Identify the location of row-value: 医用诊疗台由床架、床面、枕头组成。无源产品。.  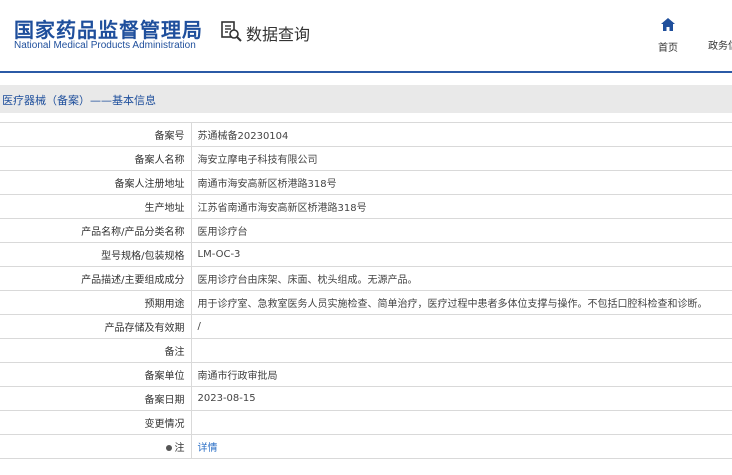
(461, 278).